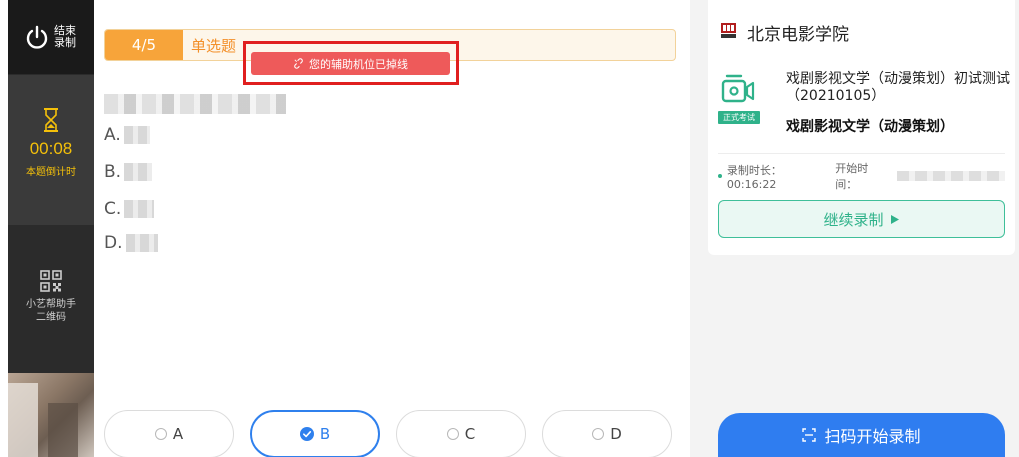  Describe the element at coordinates (325, 434) in the screenshot. I see `answer-b-label: B` at that location.